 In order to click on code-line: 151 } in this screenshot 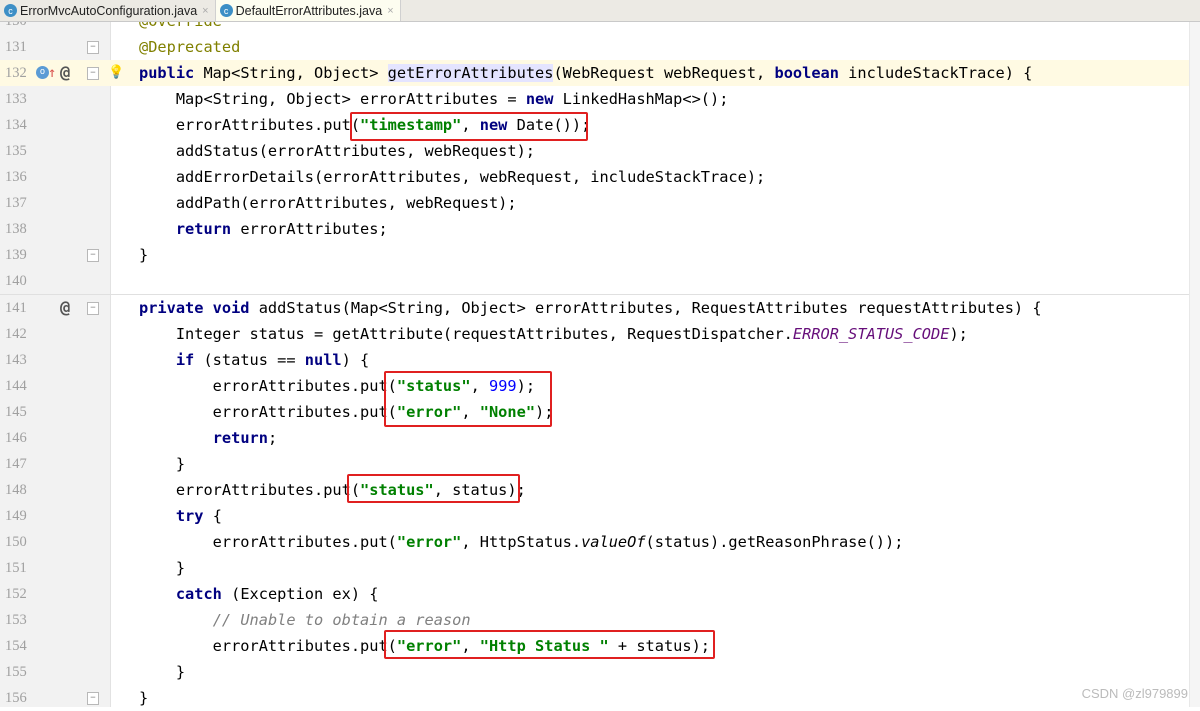, I will do `click(600, 568)`.